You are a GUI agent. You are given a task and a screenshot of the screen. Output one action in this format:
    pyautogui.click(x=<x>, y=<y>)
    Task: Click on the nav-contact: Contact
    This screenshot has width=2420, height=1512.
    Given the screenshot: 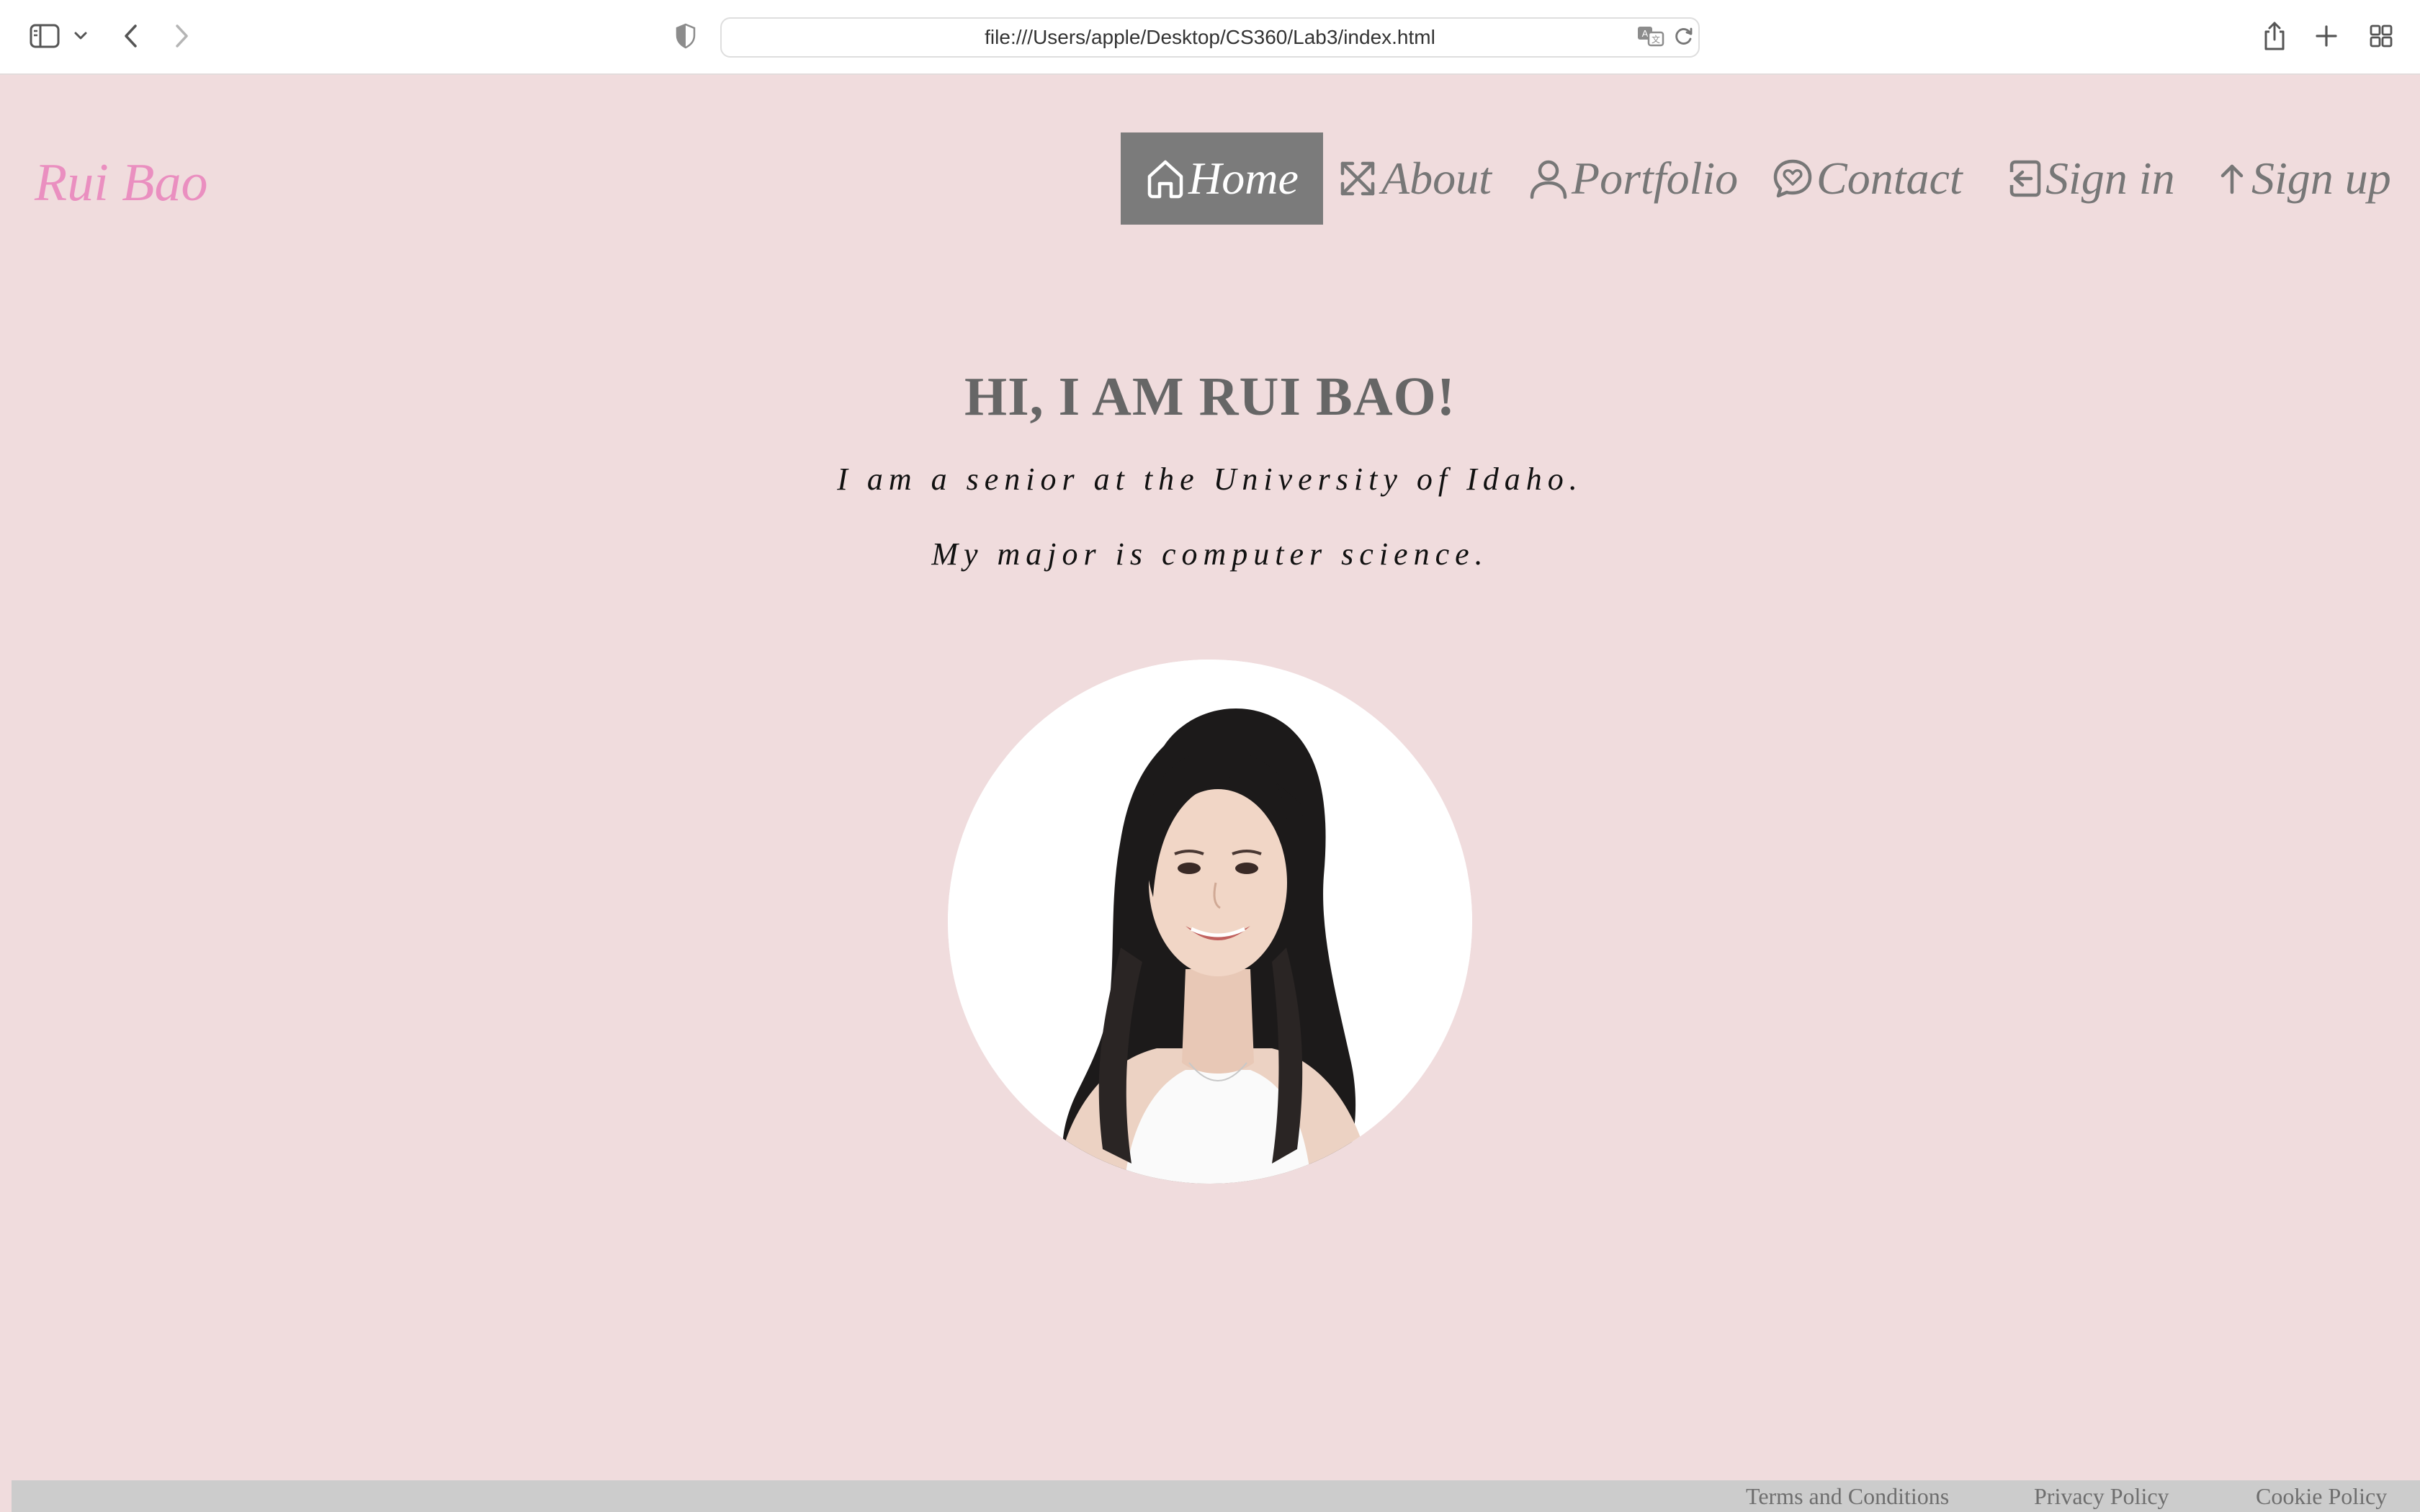 What is the action you would take?
    pyautogui.click(x=1868, y=178)
    